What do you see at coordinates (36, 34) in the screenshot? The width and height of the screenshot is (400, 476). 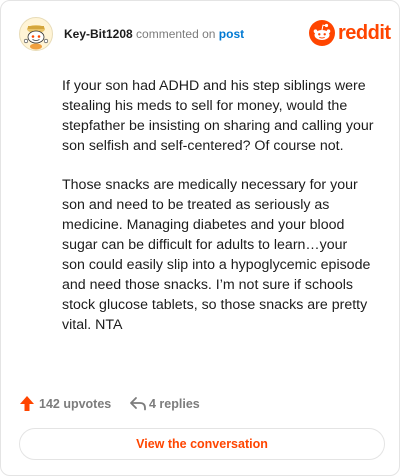 I see `snoo-avatar-icon` at bounding box center [36, 34].